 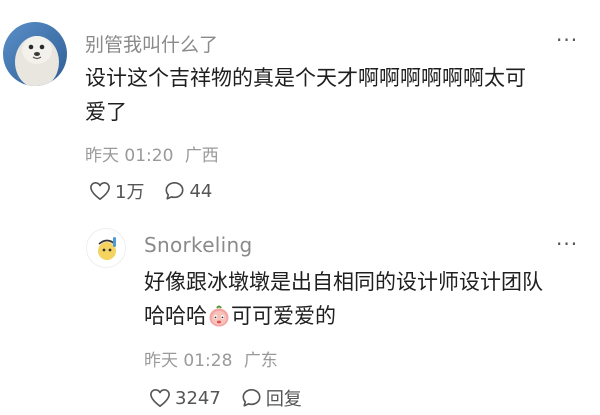 What do you see at coordinates (201, 156) in the screenshot?
I see `comment-location: 广西` at bounding box center [201, 156].